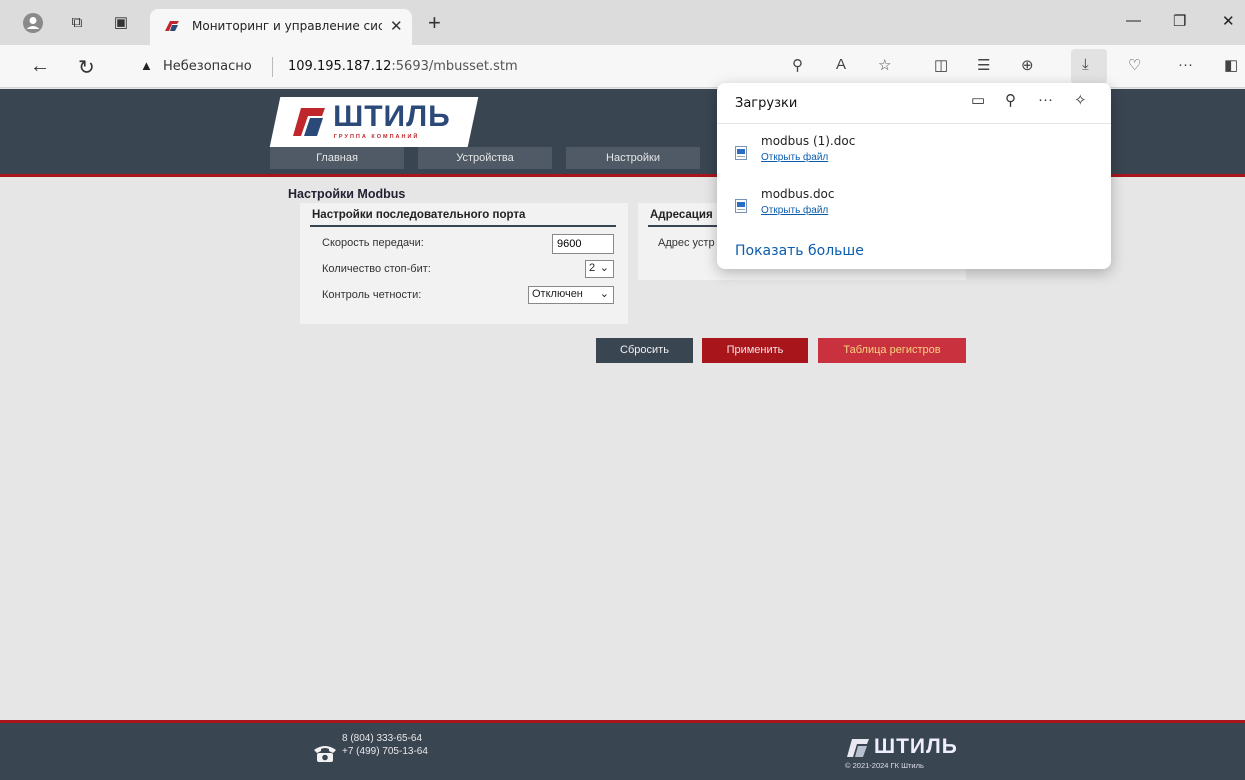 The image size is (1245, 780). I want to click on restore-button: ❐, so click(1179, 21).